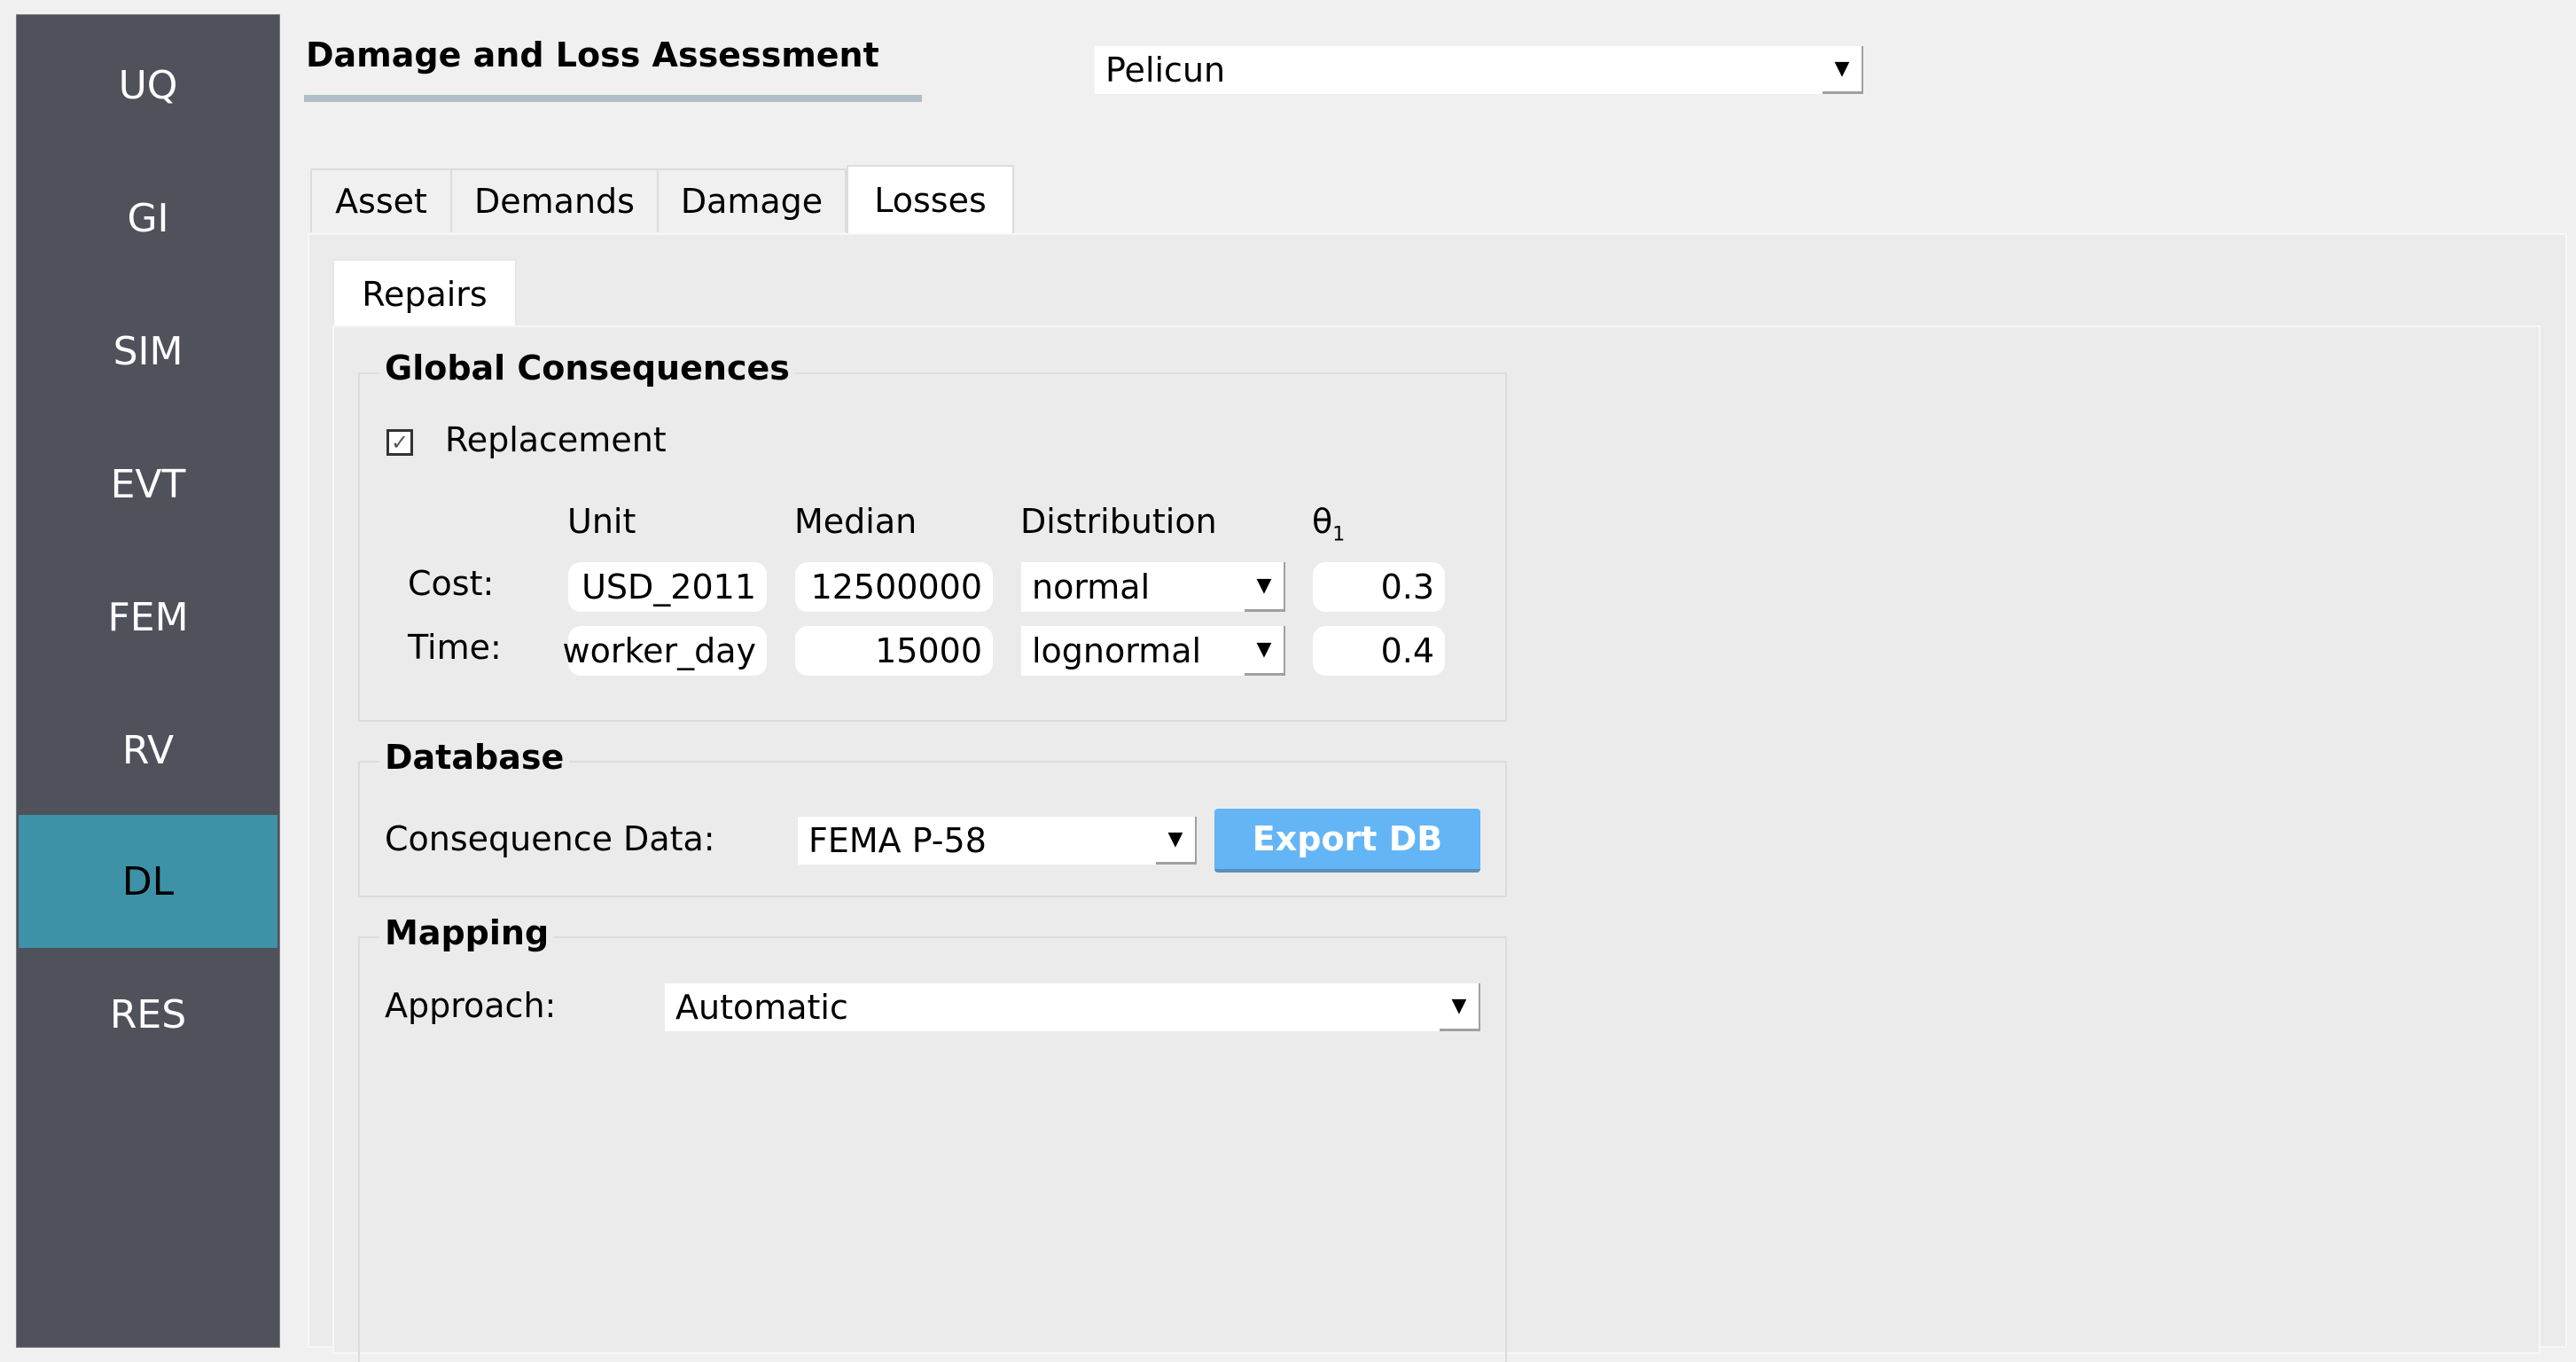 This screenshot has height=1362, width=2576. Describe the element at coordinates (613, 99) in the screenshot. I see `title-underline` at that location.